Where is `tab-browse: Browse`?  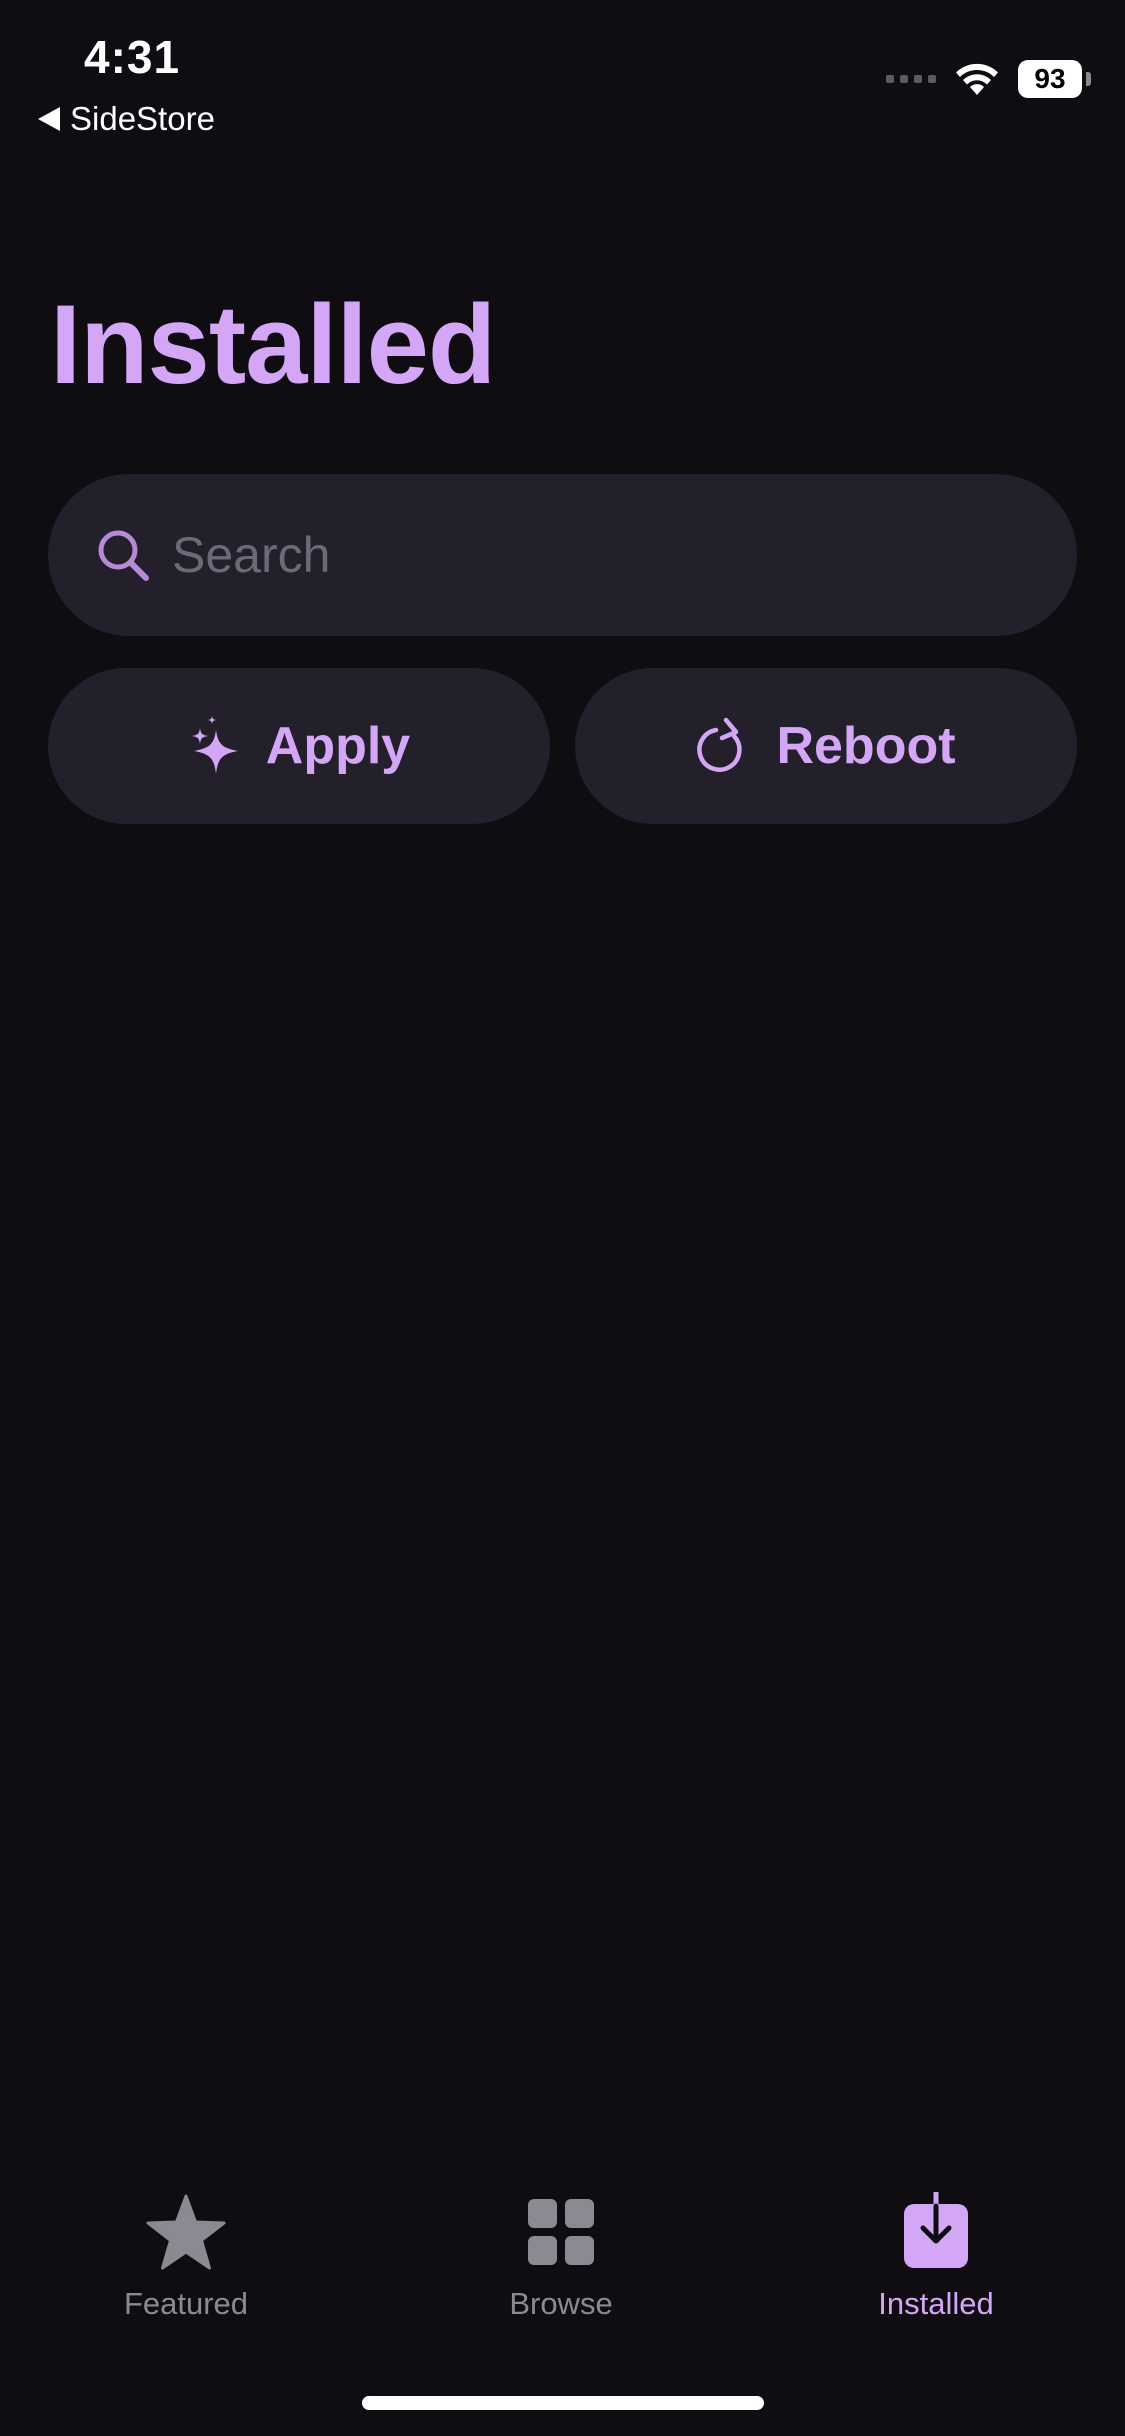 tab-browse: Browse is located at coordinates (561, 2256).